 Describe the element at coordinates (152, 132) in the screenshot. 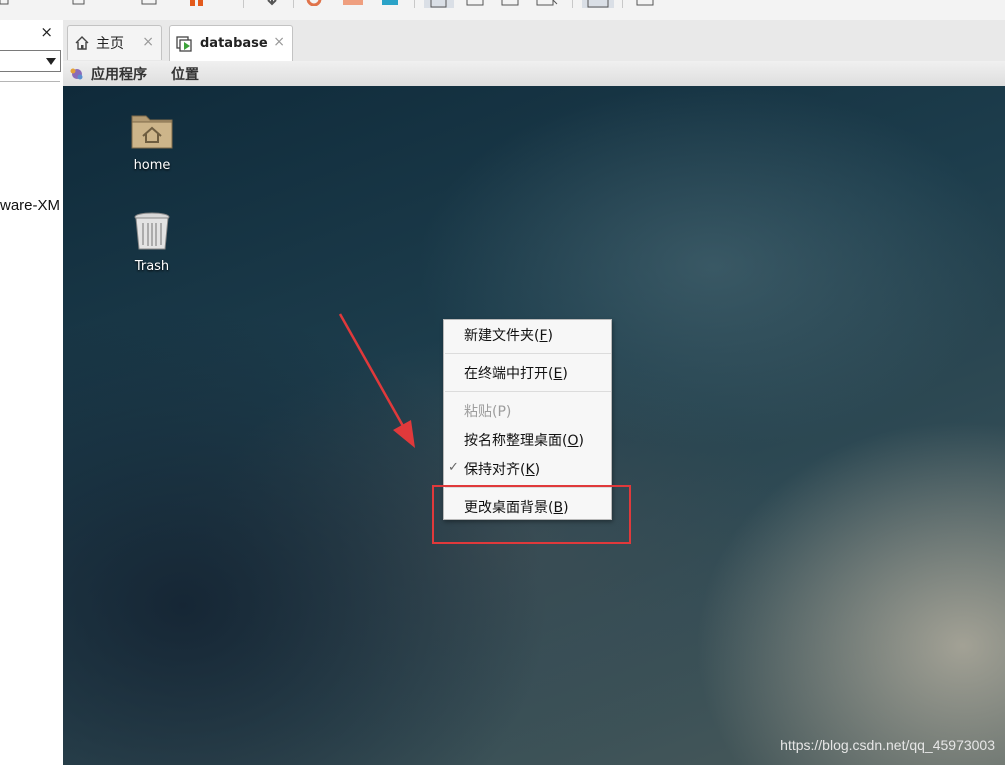

I see `home-folder-icon` at that location.